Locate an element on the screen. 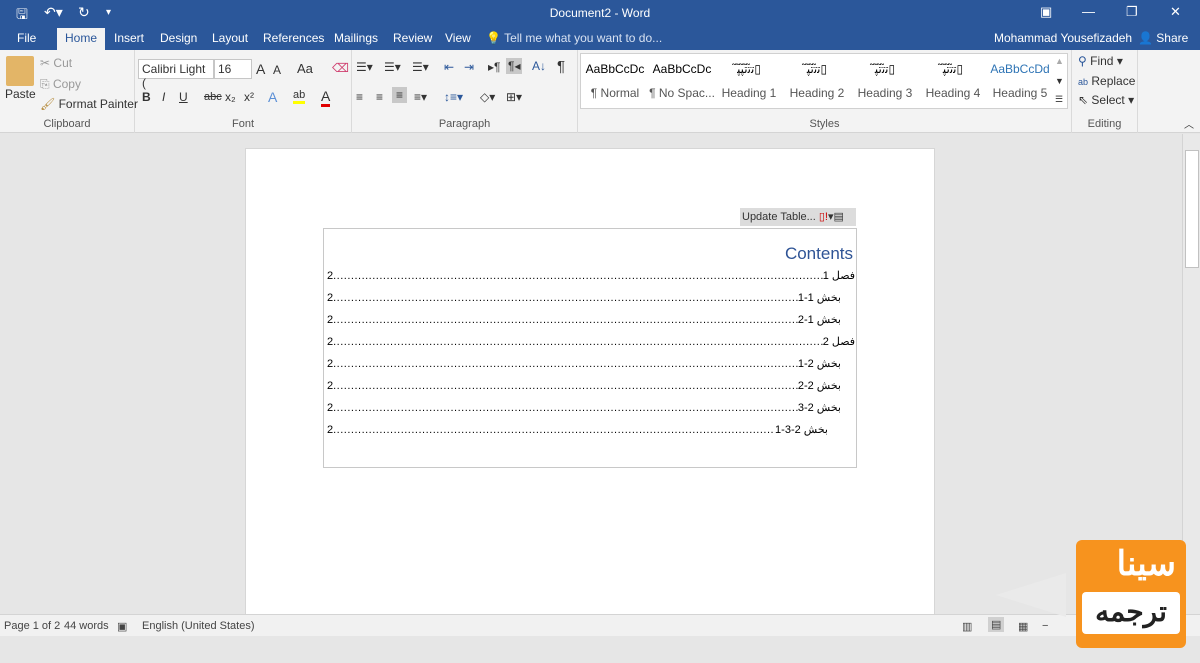 The width and height of the screenshot is (1200, 663). ribbon-display-icon: ▣ is located at coordinates (1046, 12).